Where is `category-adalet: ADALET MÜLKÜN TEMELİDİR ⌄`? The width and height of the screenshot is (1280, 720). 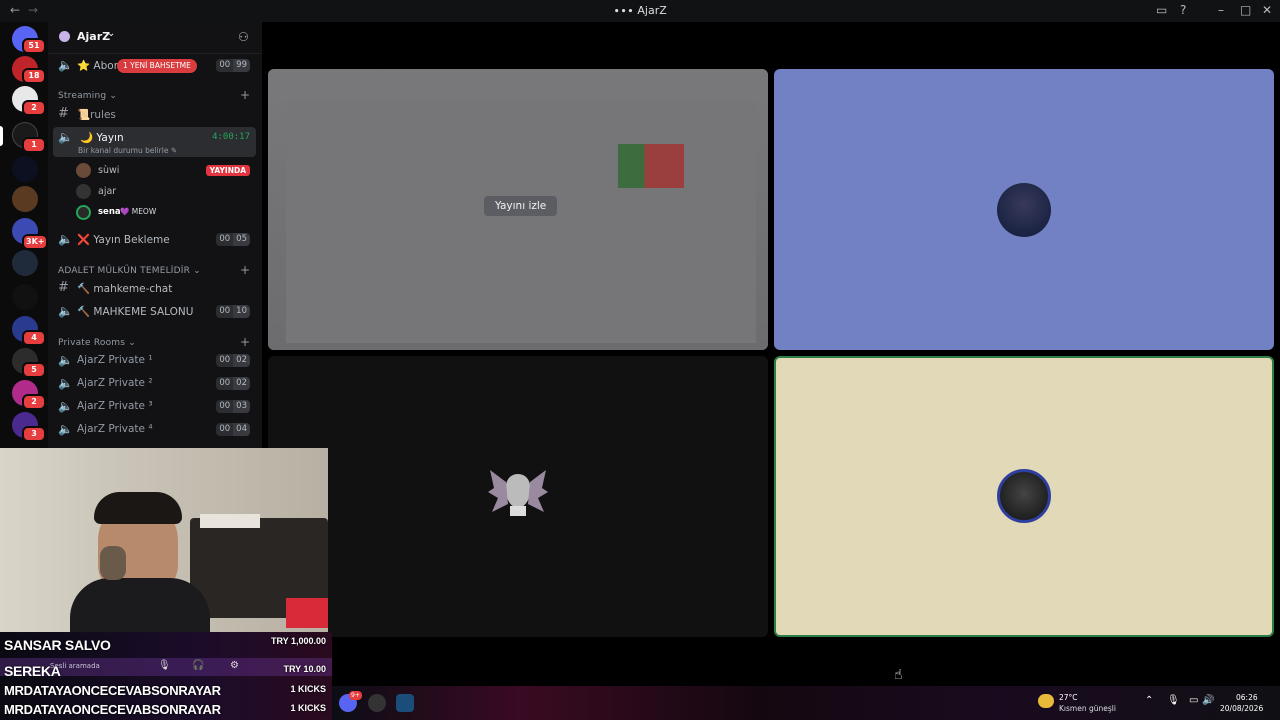 category-adalet: ADALET MÜLKÜN TEMELİDİR ⌄ is located at coordinates (129, 271).